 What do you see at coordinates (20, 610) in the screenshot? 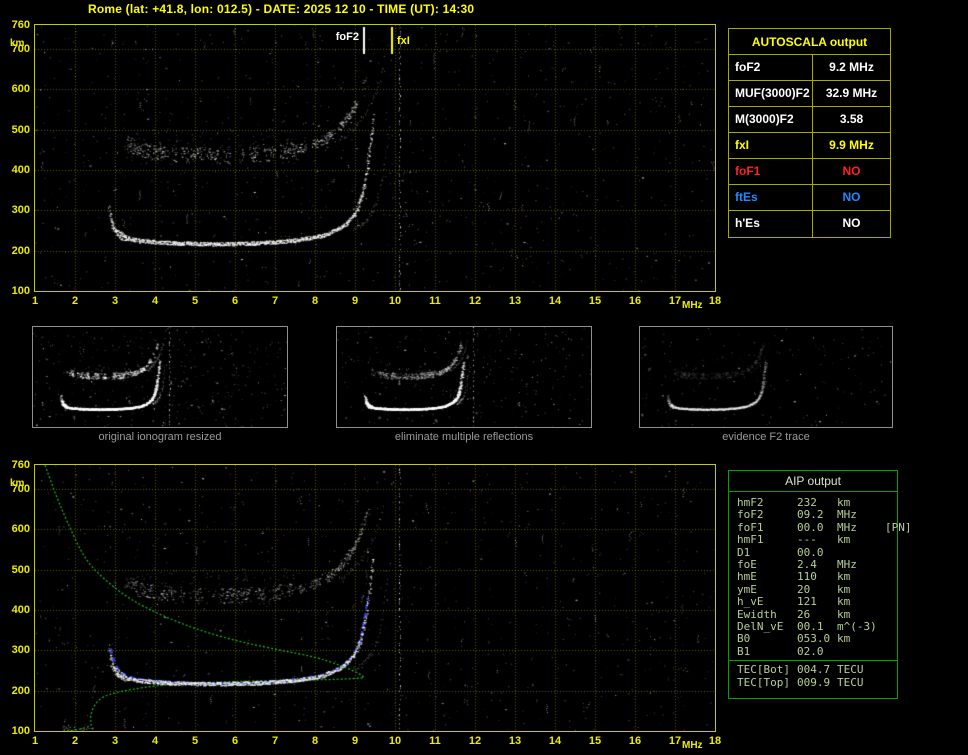
I see `y-tick-label: 400` at bounding box center [20, 610].